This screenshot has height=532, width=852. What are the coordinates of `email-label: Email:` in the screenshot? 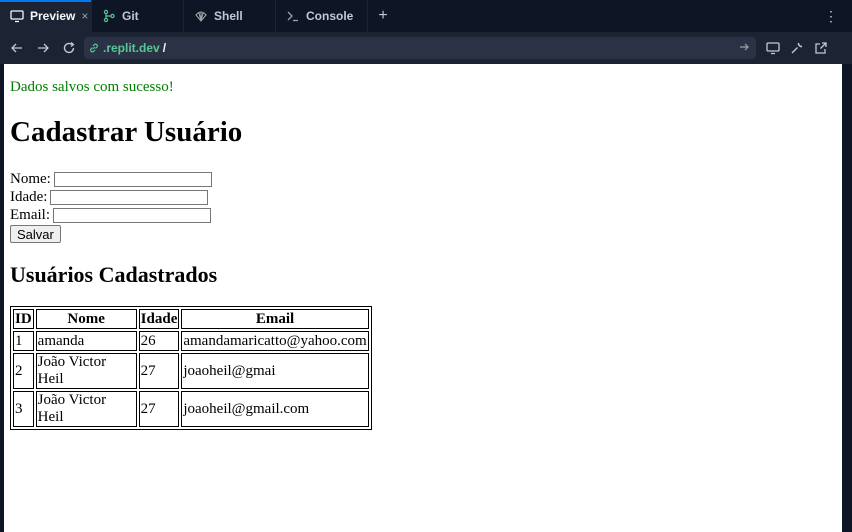 It's located at (30, 215).